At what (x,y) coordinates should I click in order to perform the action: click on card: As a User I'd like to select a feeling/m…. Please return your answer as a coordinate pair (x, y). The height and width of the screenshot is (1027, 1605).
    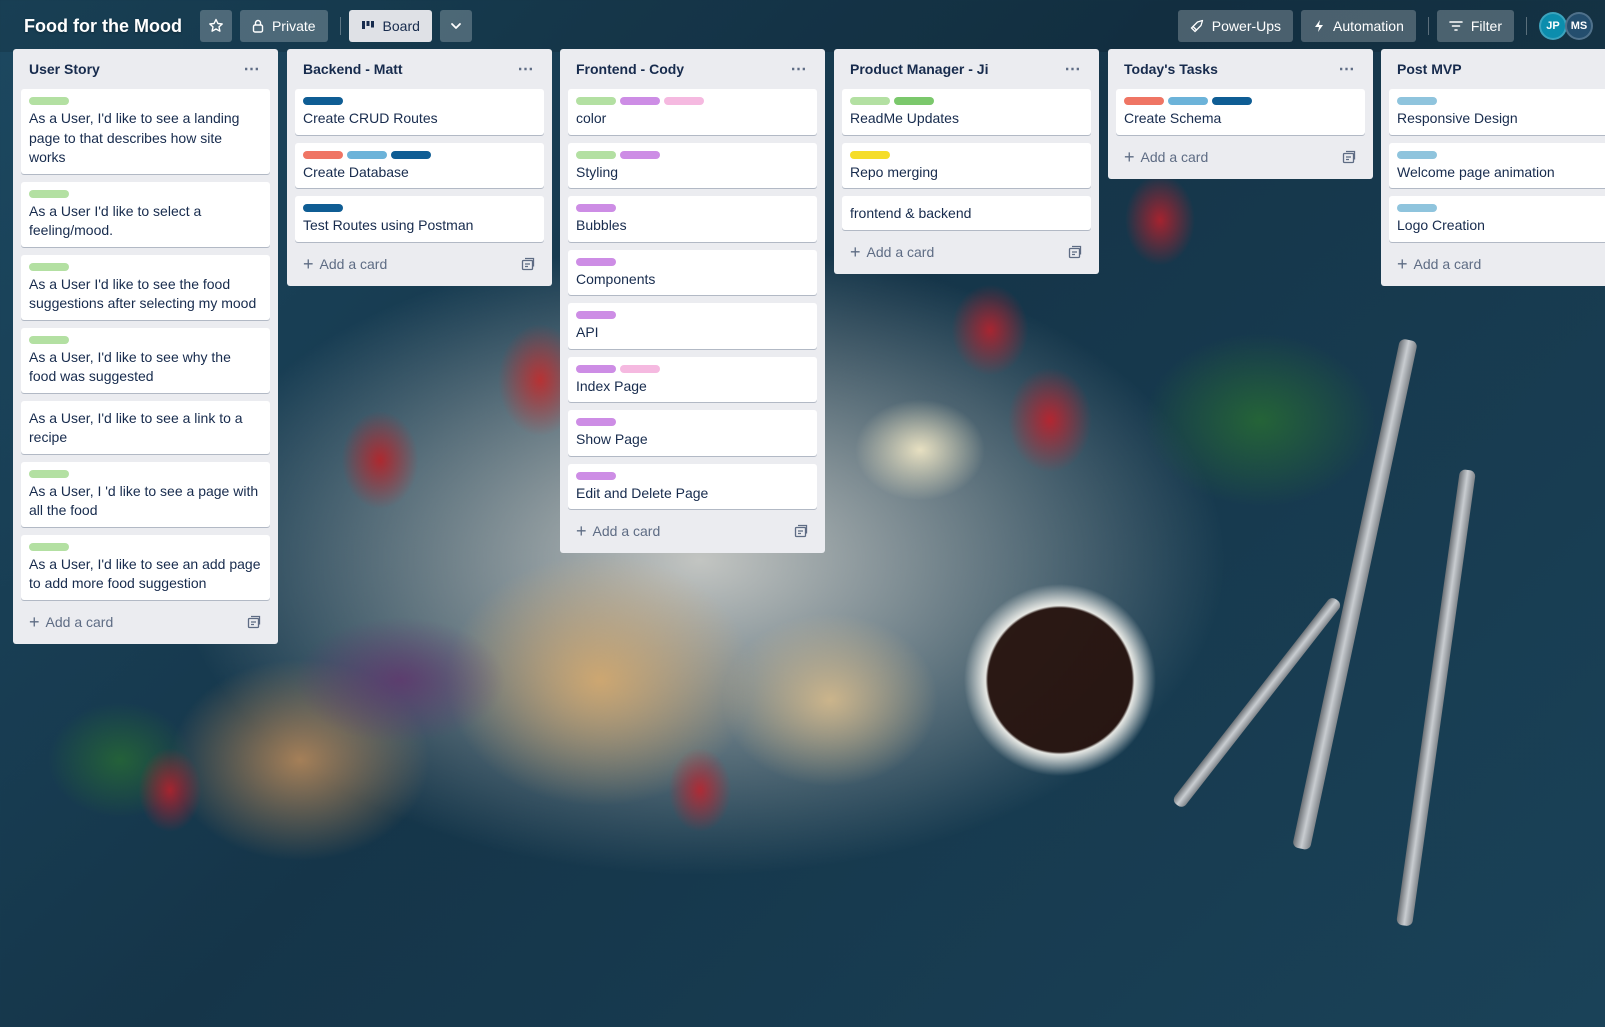
    Looking at the image, I should click on (145, 214).